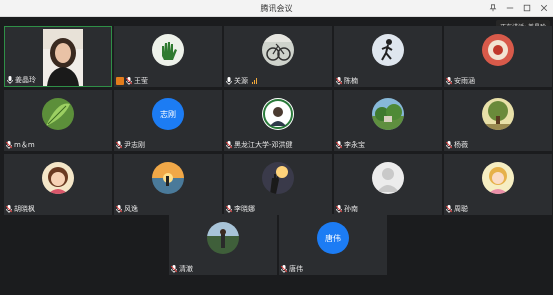  I want to click on participant-tile: 黑龙江大学-邓洪健, so click(278, 120).